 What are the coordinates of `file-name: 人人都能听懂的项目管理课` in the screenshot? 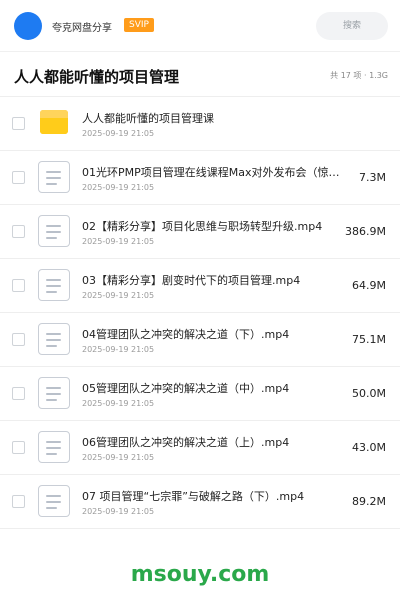 It's located at (148, 118).